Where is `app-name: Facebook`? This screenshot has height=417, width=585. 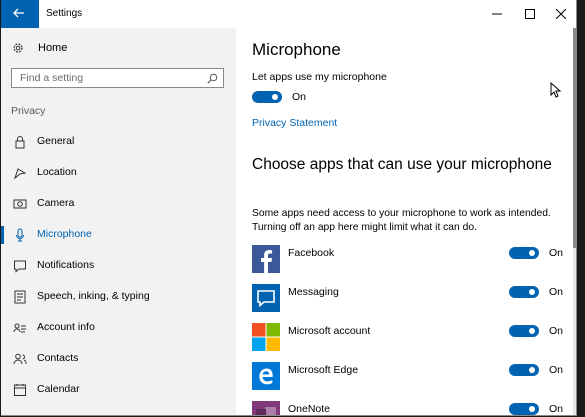
app-name: Facebook is located at coordinates (311, 253).